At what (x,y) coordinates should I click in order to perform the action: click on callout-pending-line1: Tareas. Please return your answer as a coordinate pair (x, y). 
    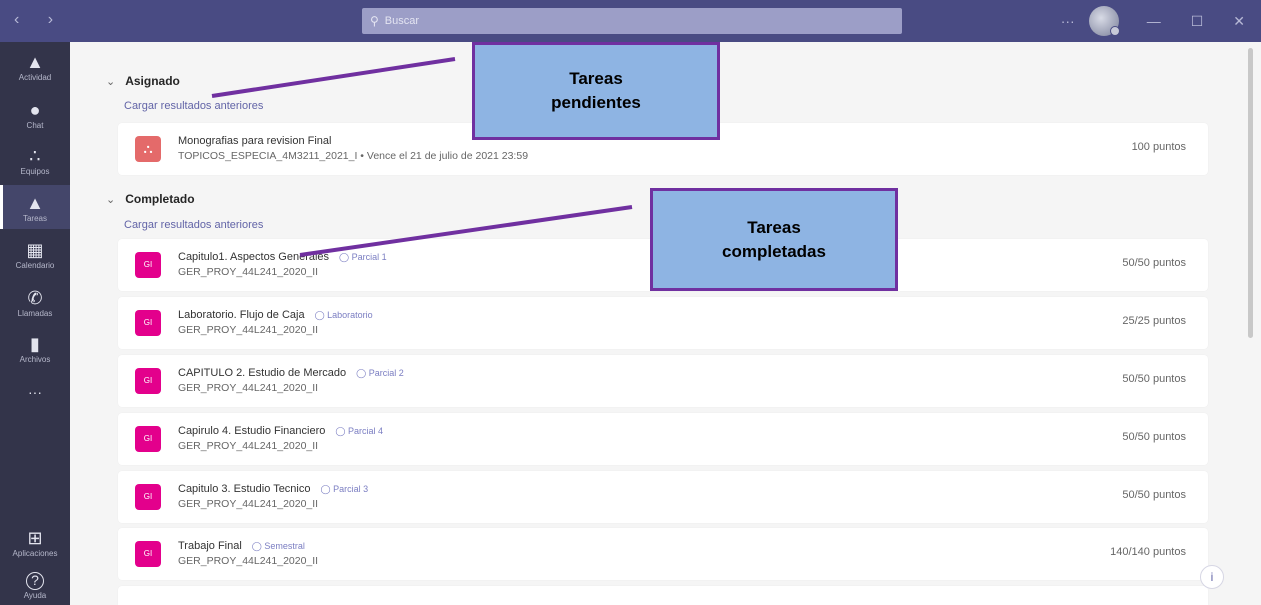
    Looking at the image, I should click on (596, 78).